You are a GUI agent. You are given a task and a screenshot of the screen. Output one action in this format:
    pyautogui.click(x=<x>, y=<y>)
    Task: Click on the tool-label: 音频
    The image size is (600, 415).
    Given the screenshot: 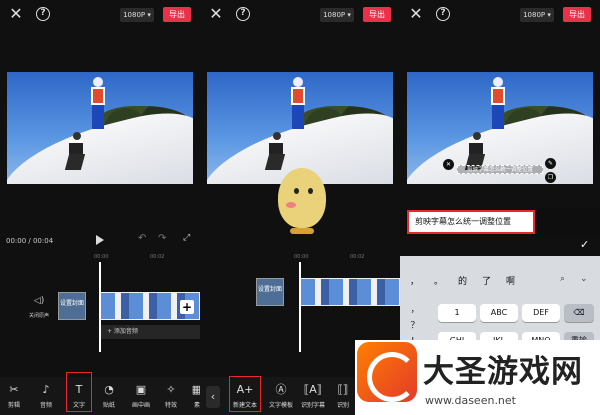 What is the action you would take?
    pyautogui.click(x=45, y=405)
    